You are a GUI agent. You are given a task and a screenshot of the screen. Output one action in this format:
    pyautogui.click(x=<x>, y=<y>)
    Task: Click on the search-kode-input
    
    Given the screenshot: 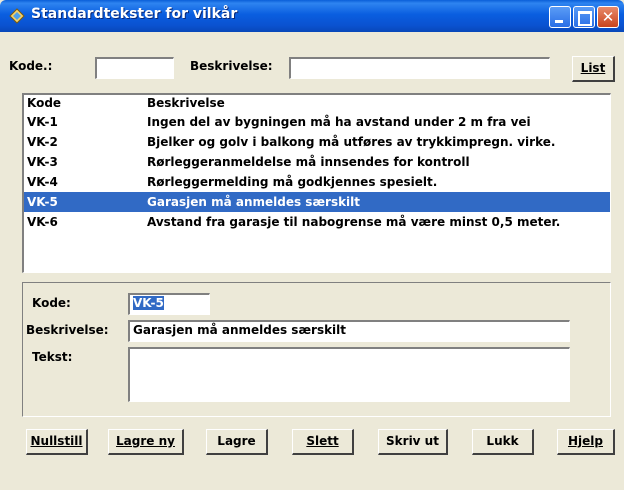 What is the action you would take?
    pyautogui.click(x=134, y=68)
    